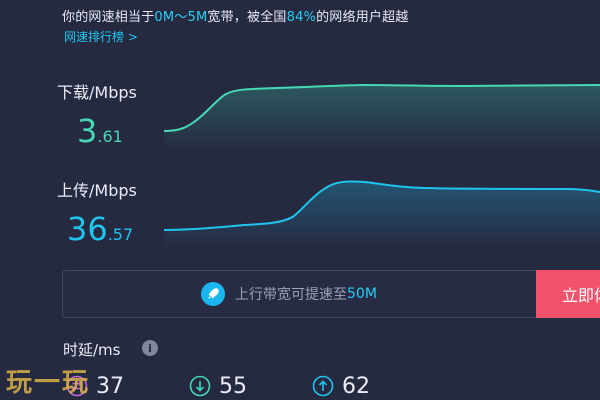  Describe the element at coordinates (301, 17) in the screenshot. I see `summary-percent: 84%` at that location.